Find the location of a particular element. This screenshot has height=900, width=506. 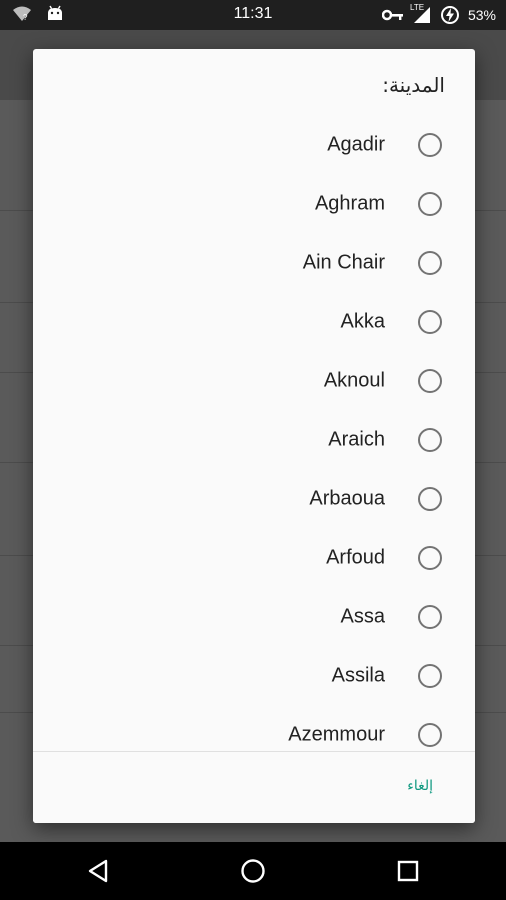

battery-saver-icon is located at coordinates (450, 15).